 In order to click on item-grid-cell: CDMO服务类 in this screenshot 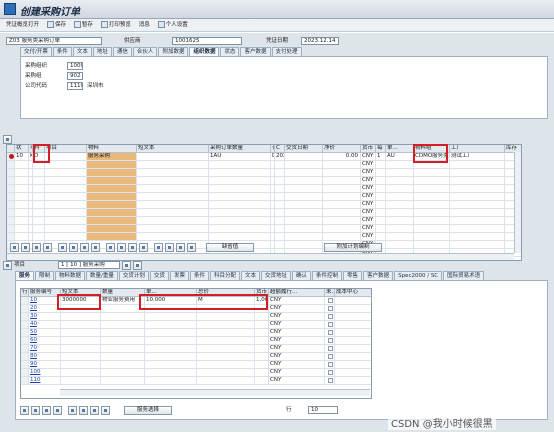, I will do `click(432, 157)`.